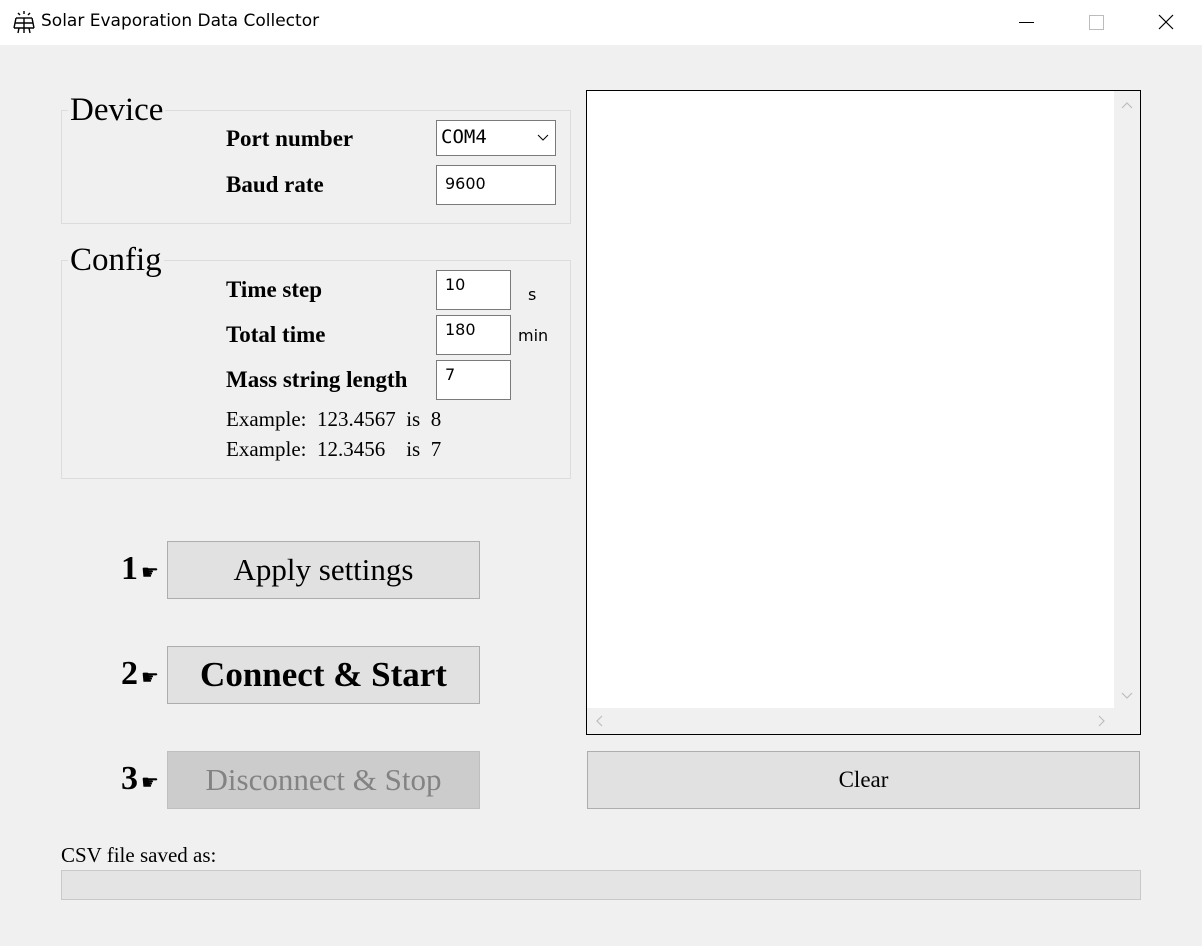 This screenshot has height=946, width=1202. Describe the element at coordinates (117, 110) in the screenshot. I see `device-legend: Device` at that location.